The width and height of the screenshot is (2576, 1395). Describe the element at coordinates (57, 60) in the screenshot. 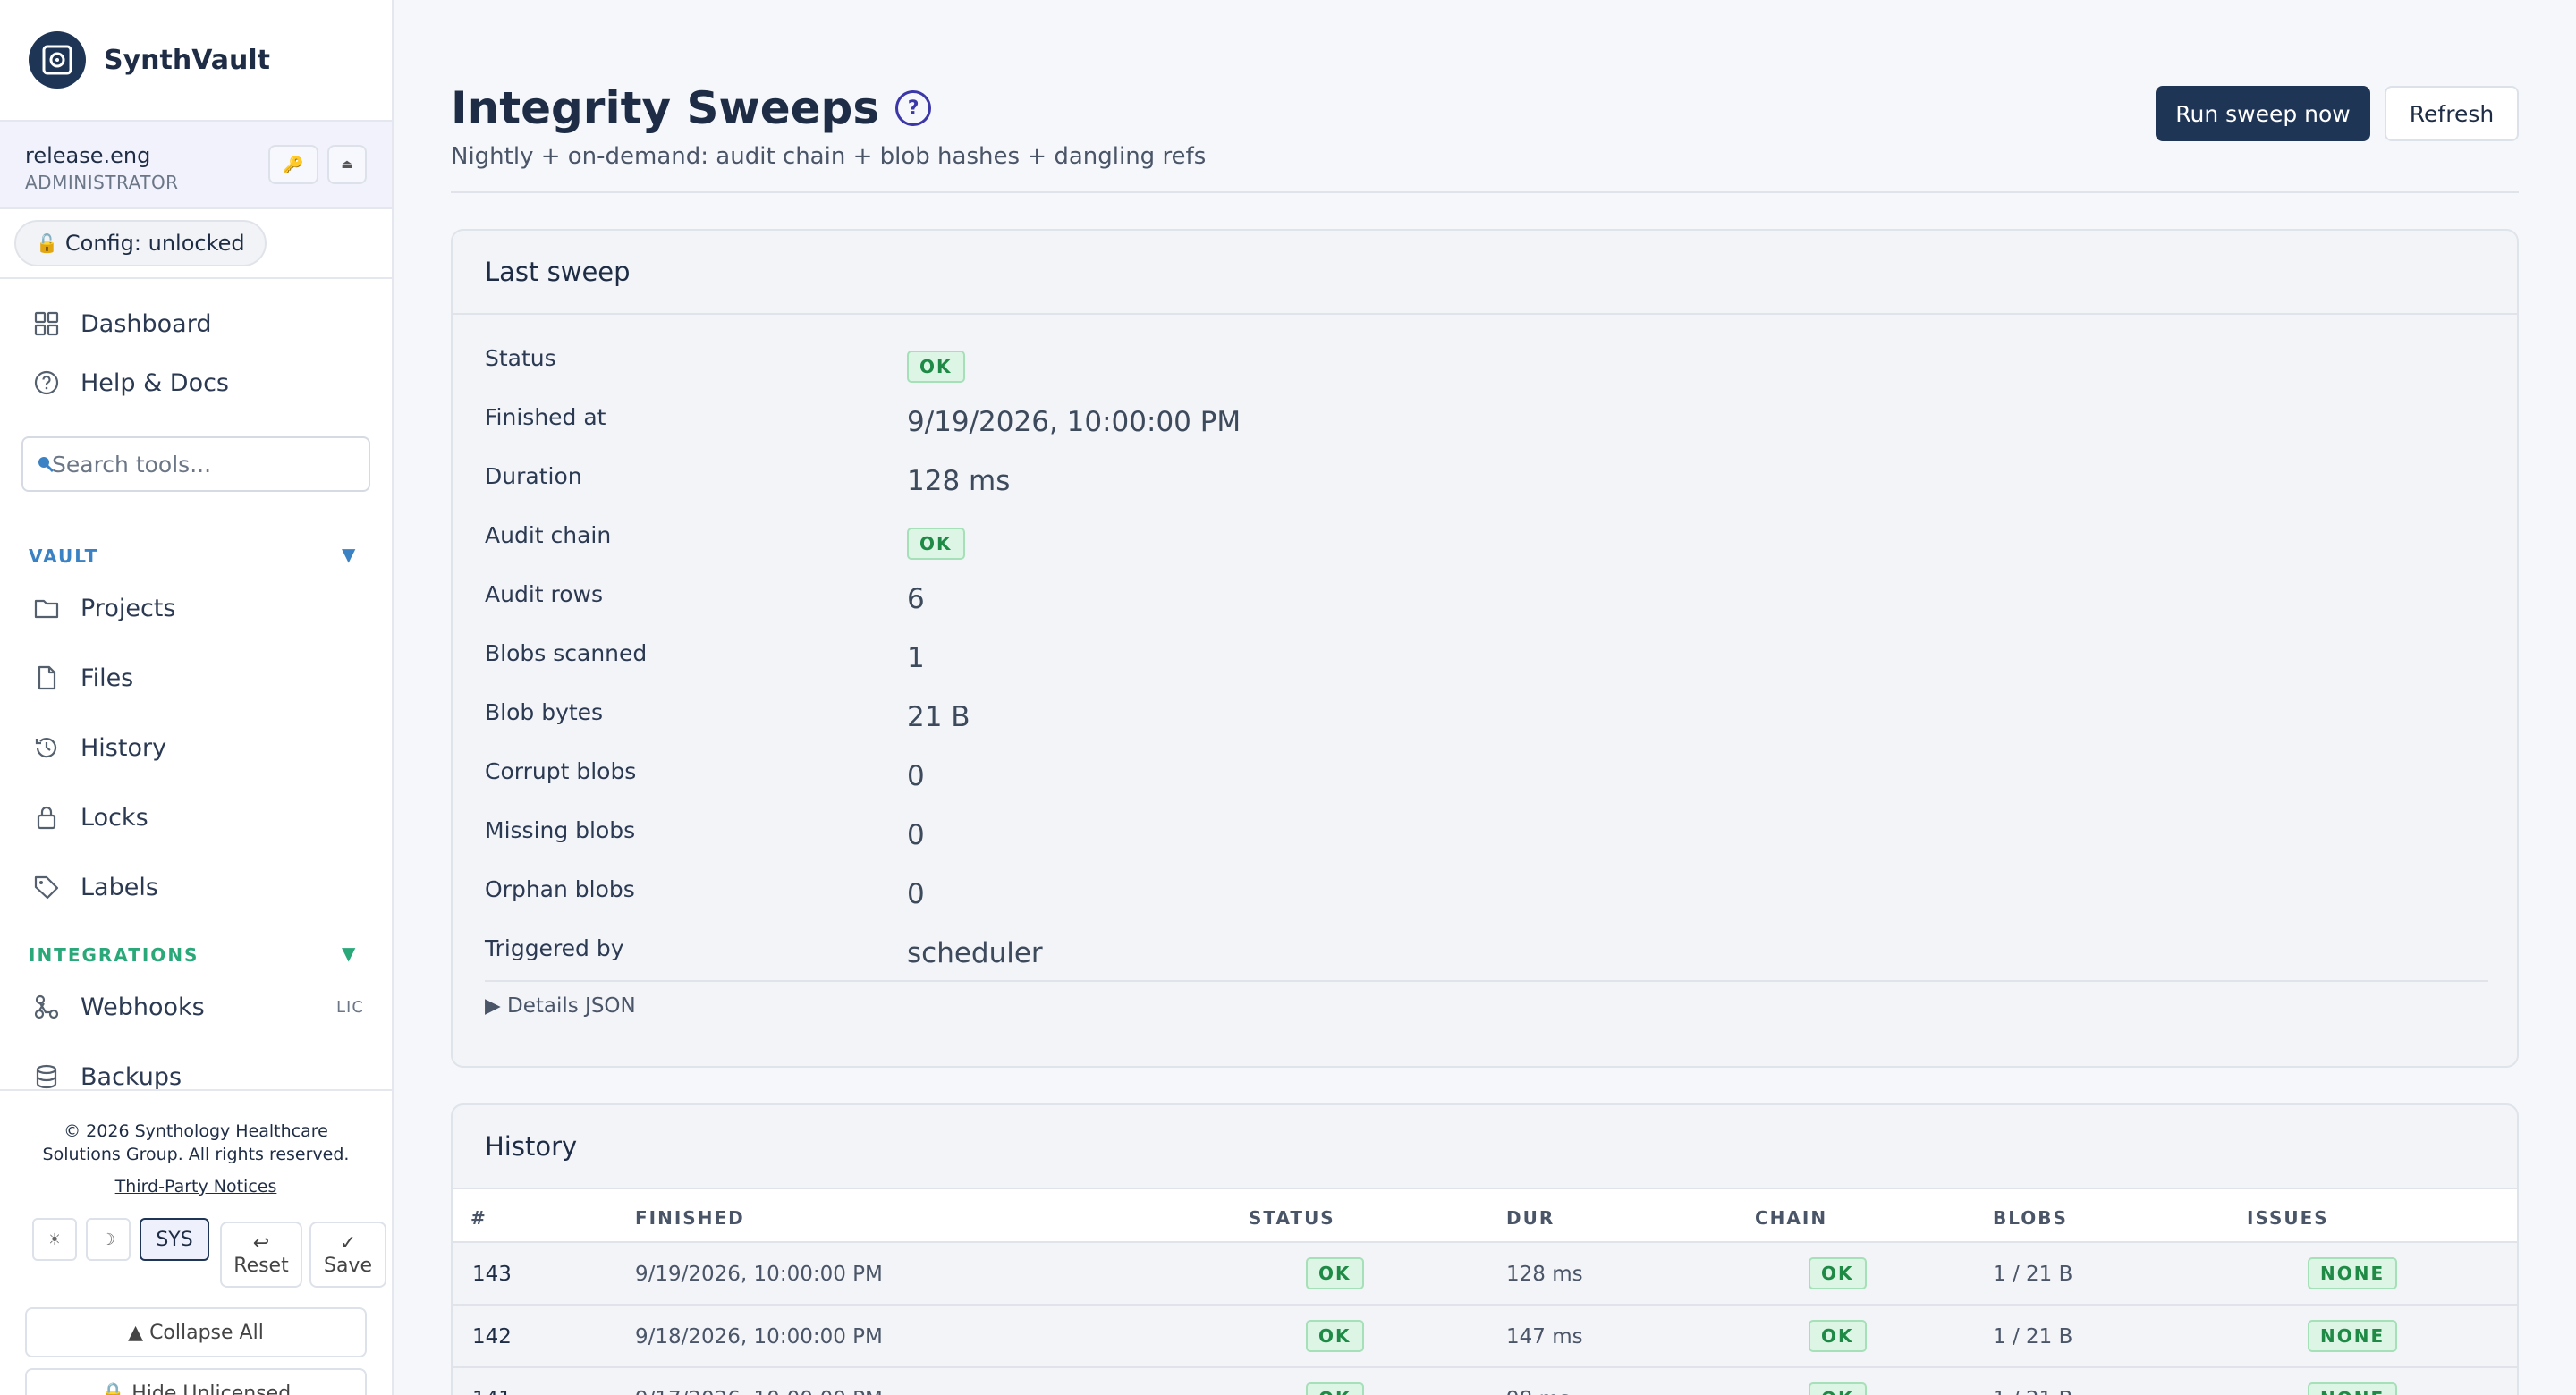

I see `vault-logo-icon` at that location.